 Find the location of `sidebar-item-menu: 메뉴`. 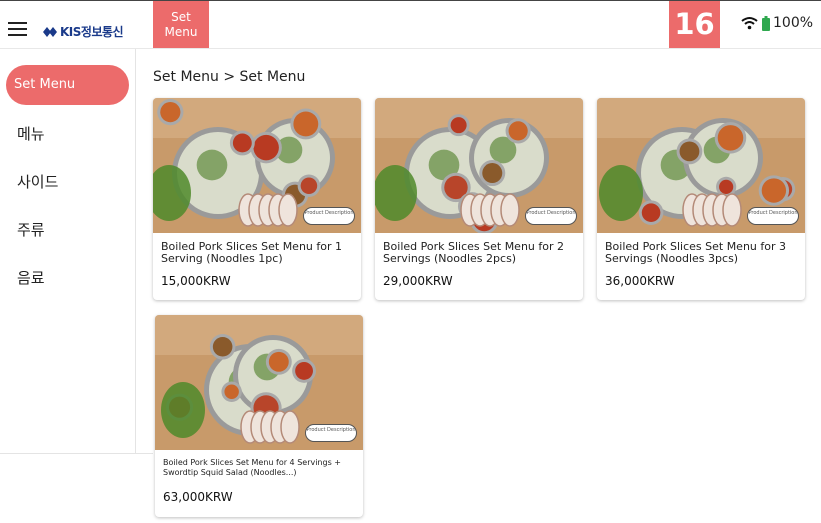

sidebar-item-menu: 메뉴 is located at coordinates (31, 133).